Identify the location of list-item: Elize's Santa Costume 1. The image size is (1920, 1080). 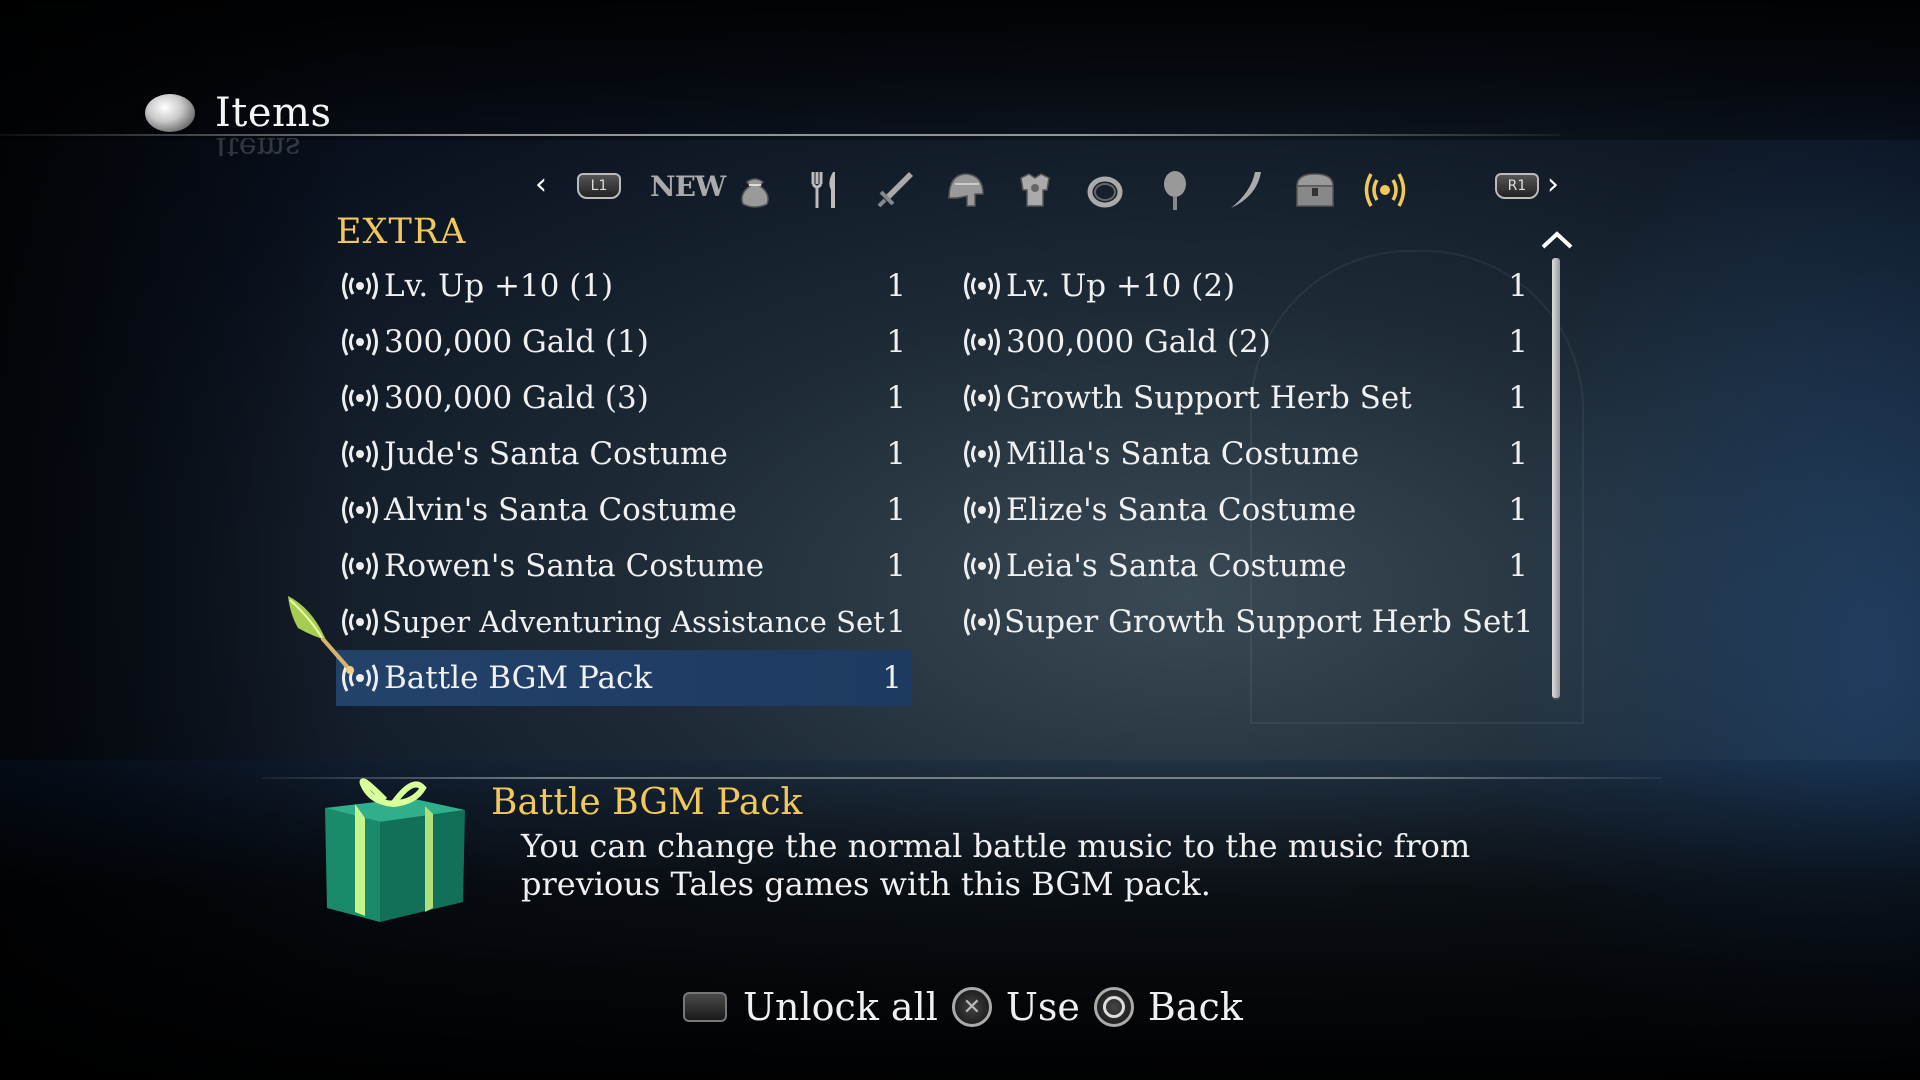
(1248, 510).